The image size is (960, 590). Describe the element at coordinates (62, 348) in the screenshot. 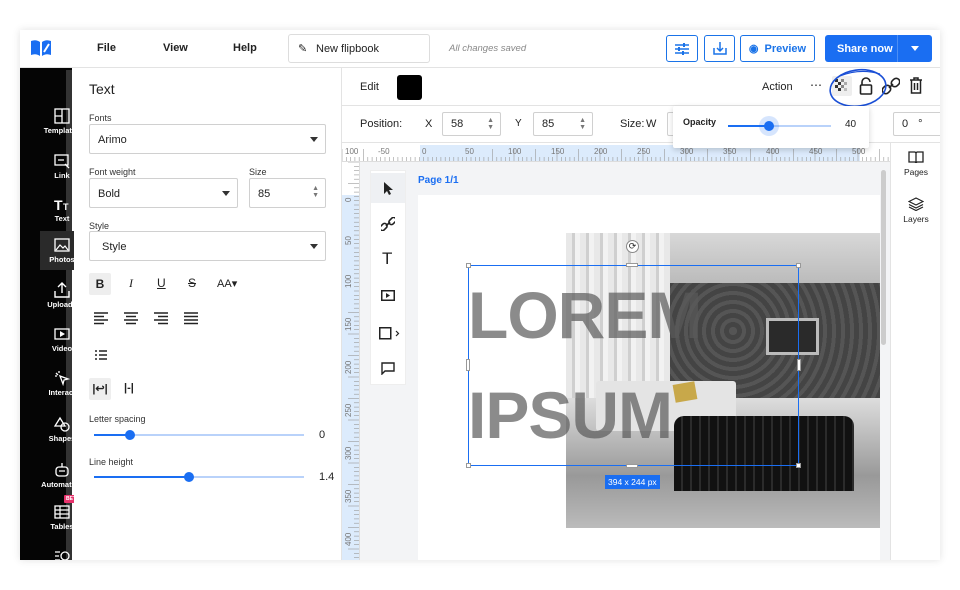

I see `sidebar-item-label: Video` at that location.